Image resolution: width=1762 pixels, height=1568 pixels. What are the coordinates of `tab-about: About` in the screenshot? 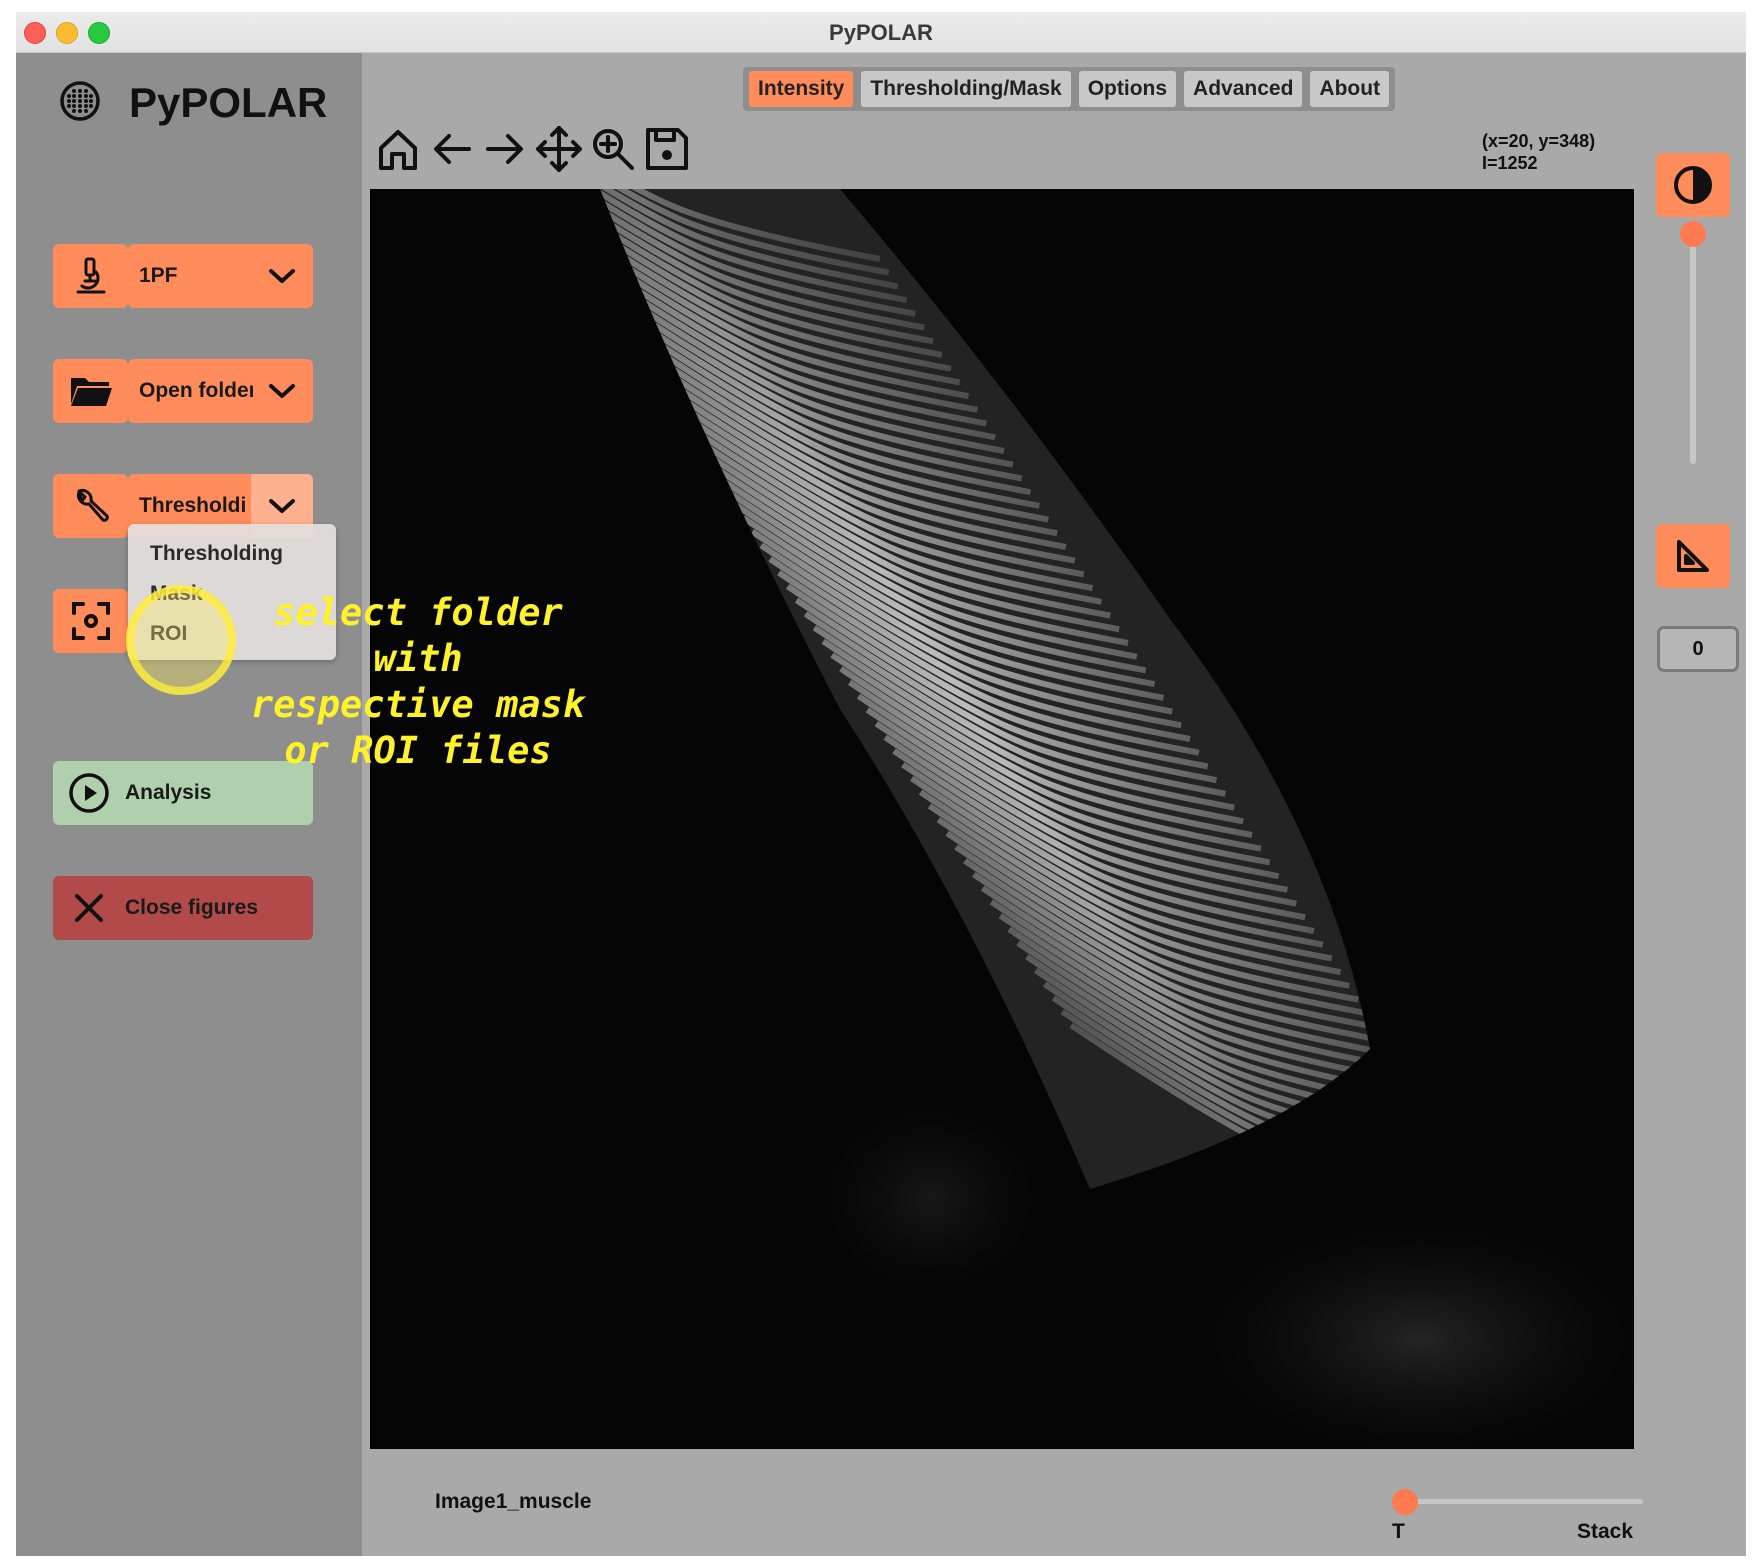 It's located at (1350, 89).